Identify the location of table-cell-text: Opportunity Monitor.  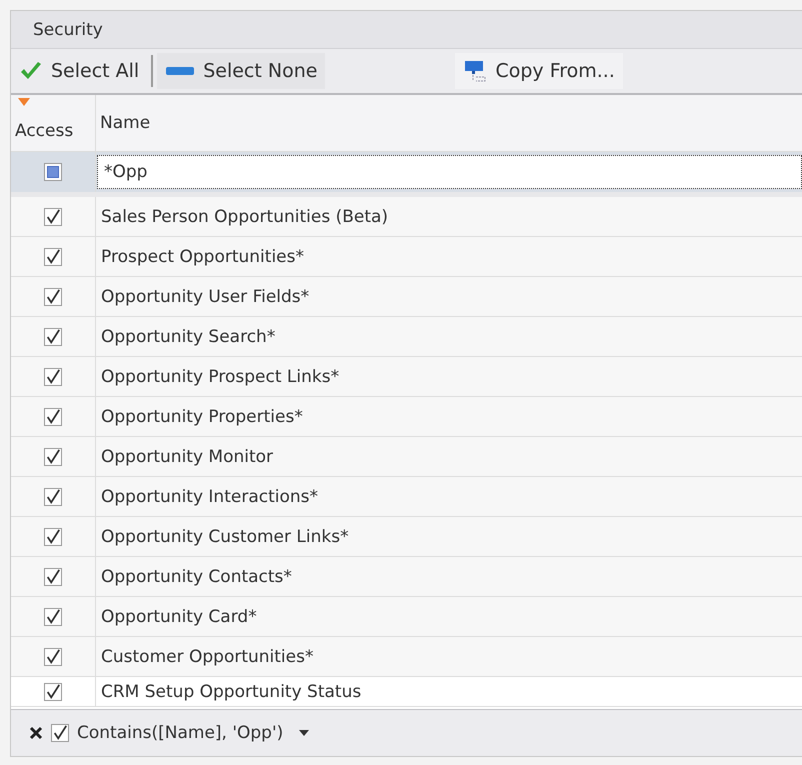
(187, 457).